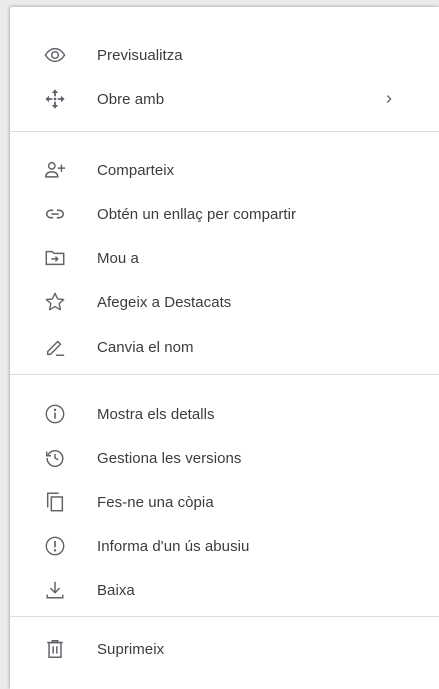  What do you see at coordinates (145, 347) in the screenshot?
I see `menu-item-label: Canvia el nom` at bounding box center [145, 347].